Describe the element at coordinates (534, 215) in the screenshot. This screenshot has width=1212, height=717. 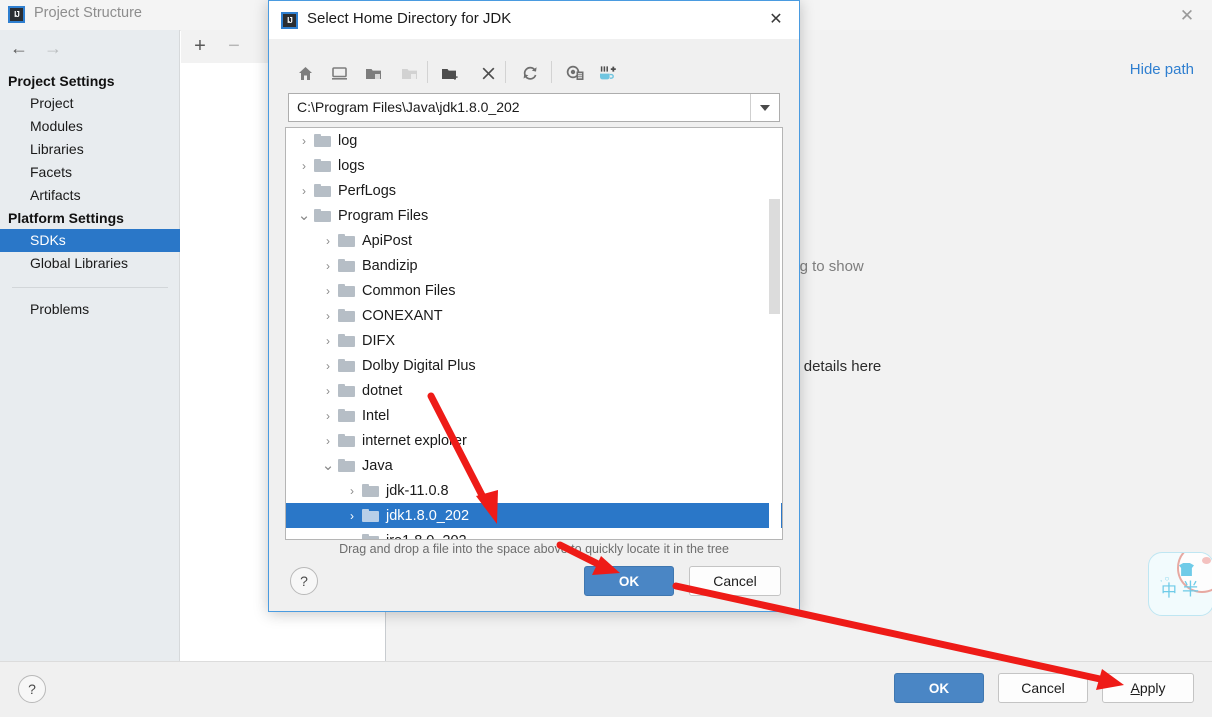
I see `tree-row: ⌄ Program Files` at that location.